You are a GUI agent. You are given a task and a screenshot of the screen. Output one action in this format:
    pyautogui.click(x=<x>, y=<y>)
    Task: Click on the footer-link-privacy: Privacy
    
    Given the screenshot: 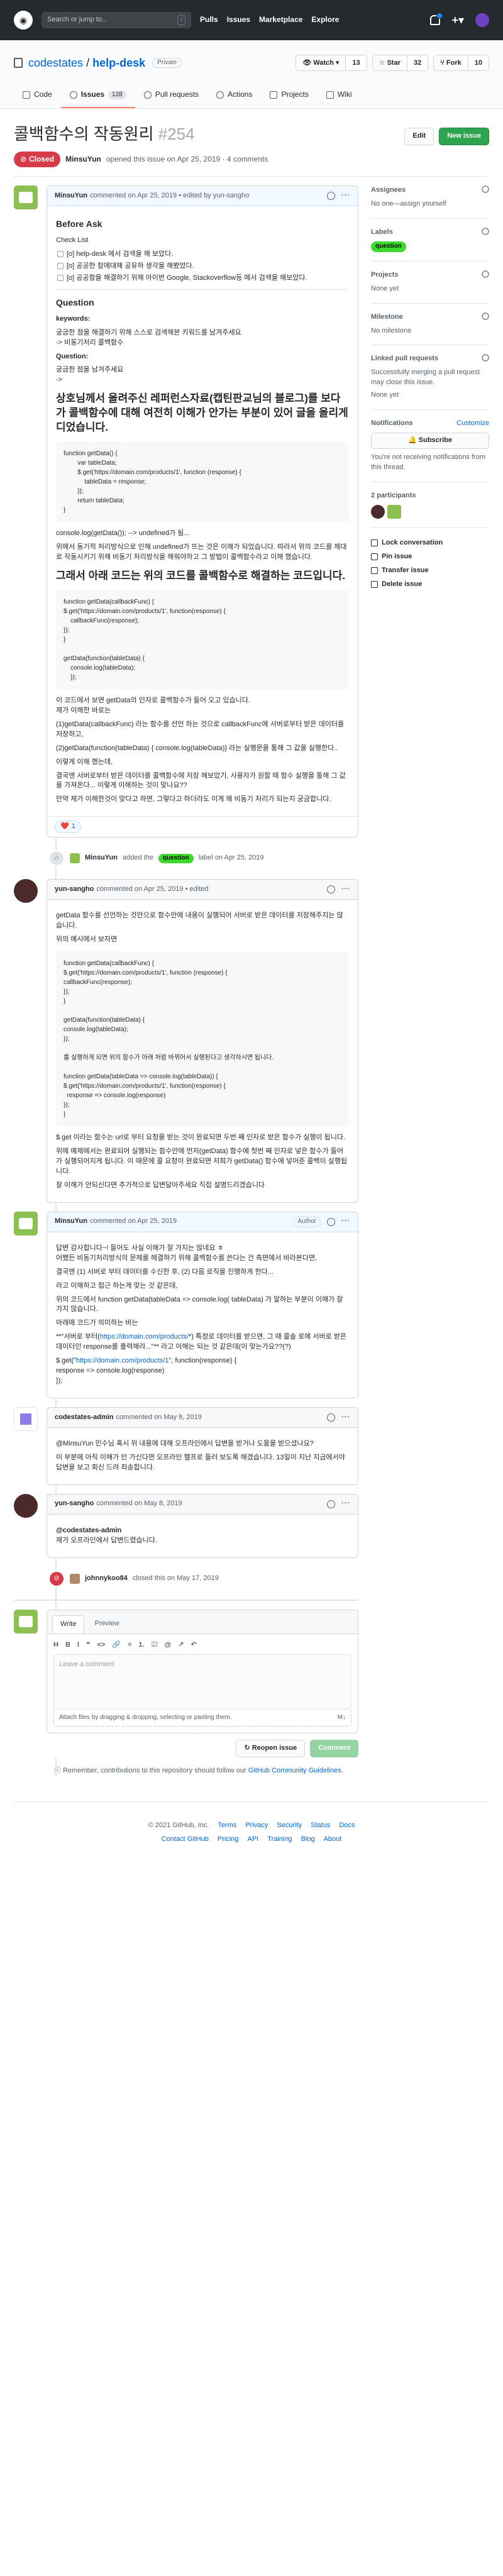 What is the action you would take?
    pyautogui.click(x=257, y=1826)
    